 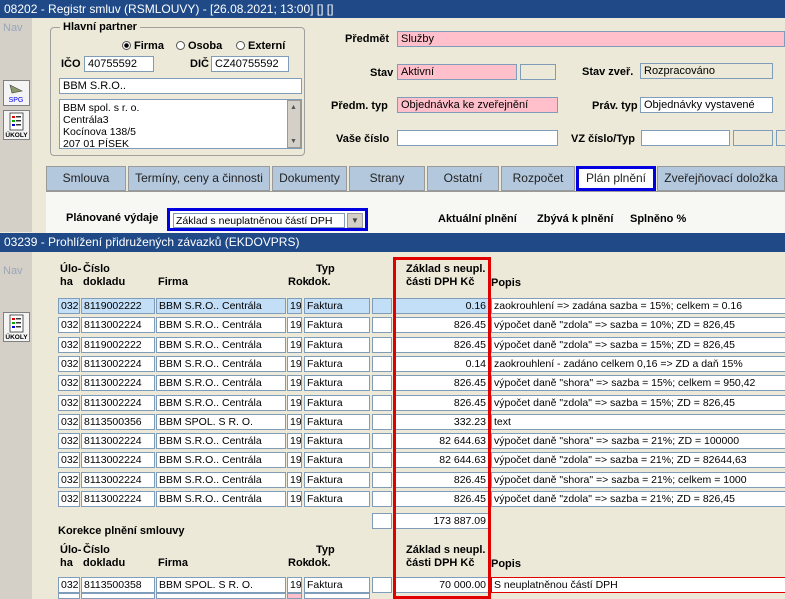 What do you see at coordinates (706, 105) in the screenshot?
I see `prav-typ-field: Objednávky vystavené` at bounding box center [706, 105].